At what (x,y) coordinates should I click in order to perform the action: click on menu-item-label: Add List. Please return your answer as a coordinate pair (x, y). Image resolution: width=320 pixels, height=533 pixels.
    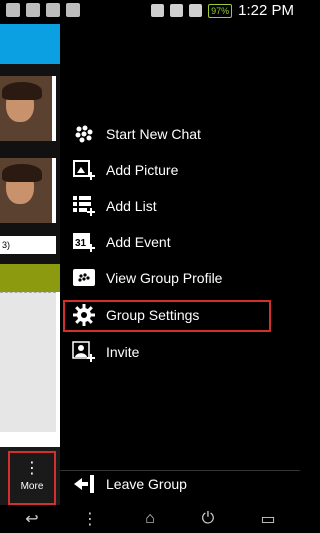
    Looking at the image, I should click on (131, 206).